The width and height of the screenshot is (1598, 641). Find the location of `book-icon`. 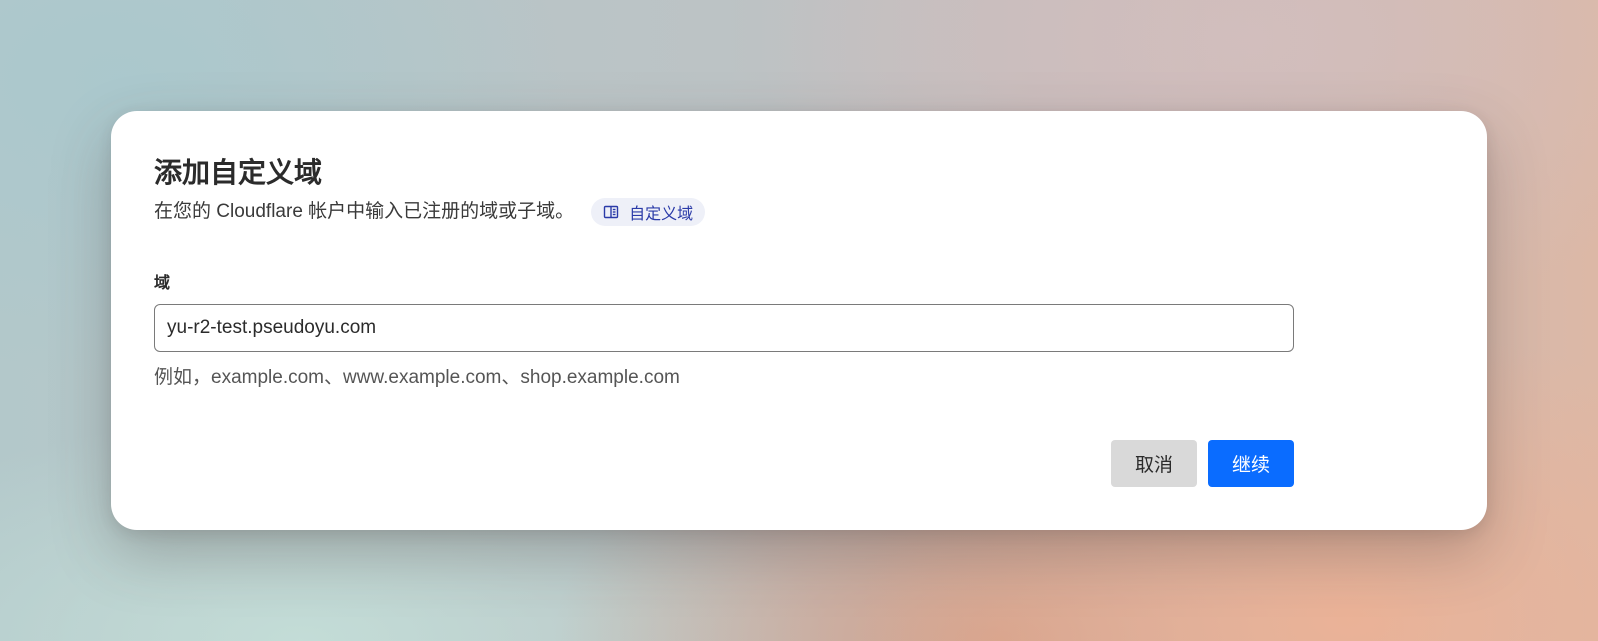

book-icon is located at coordinates (611, 212).